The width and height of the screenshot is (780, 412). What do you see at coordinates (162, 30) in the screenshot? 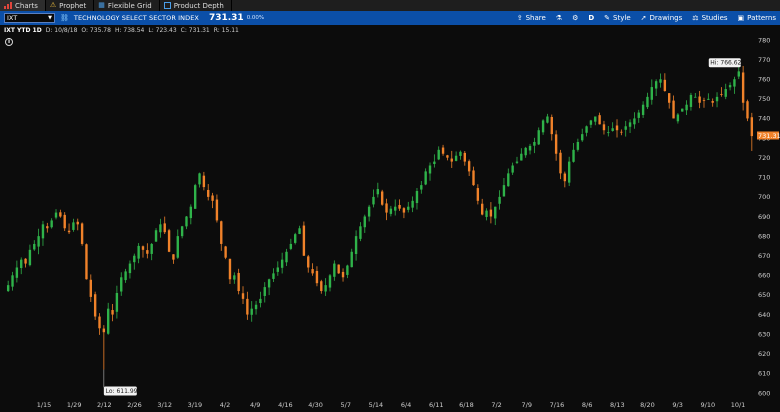
I see `info-low: L: 723.43` at bounding box center [162, 30].